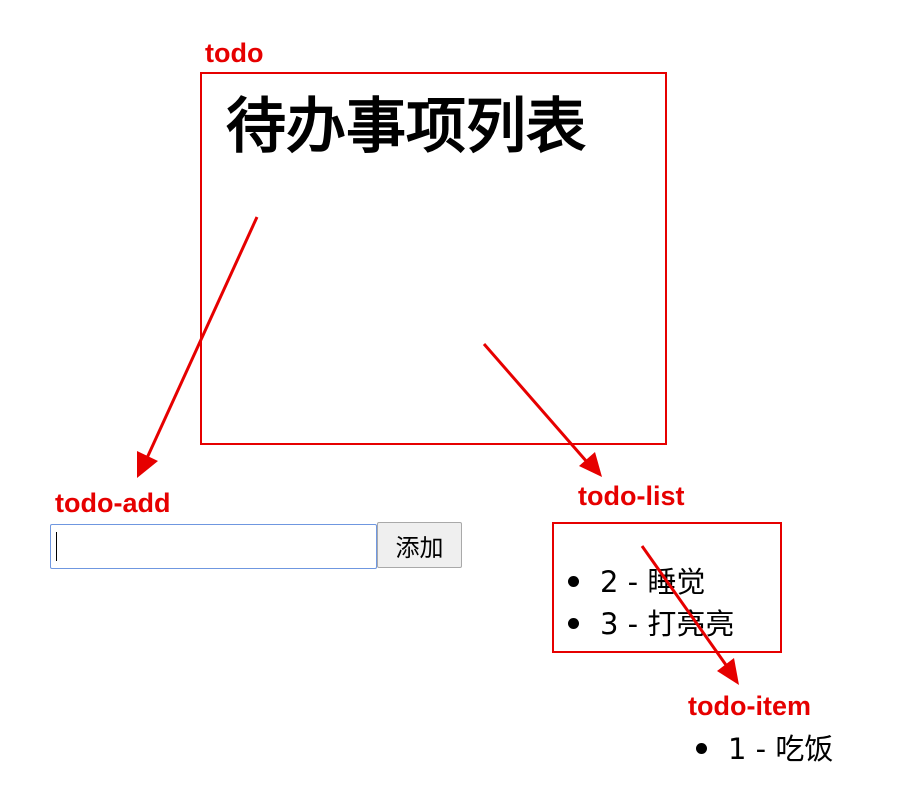  What do you see at coordinates (406, 127) in the screenshot?
I see `page-title: 待办事项列表` at bounding box center [406, 127].